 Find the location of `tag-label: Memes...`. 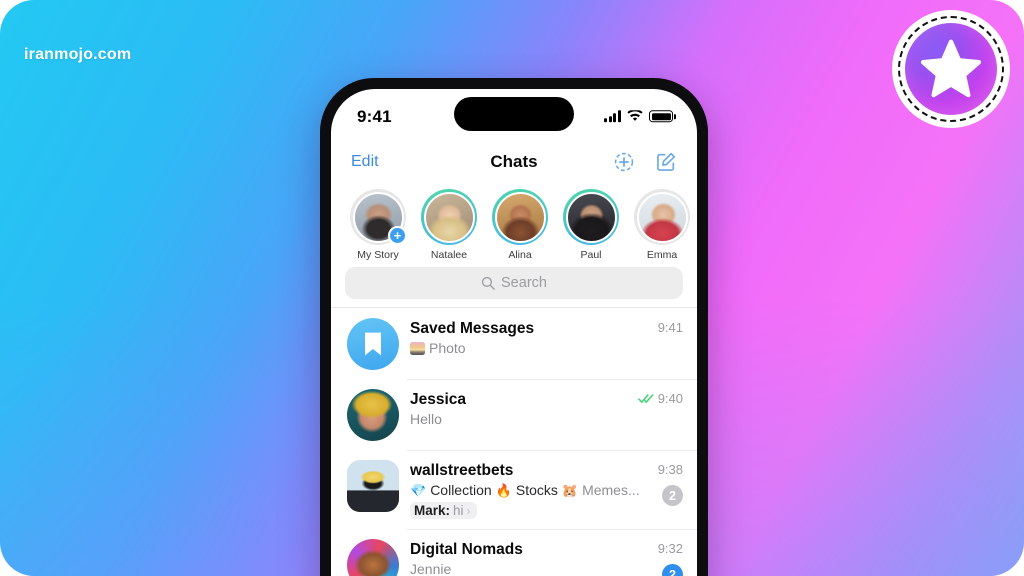

tag-label: Memes... is located at coordinates (611, 490).